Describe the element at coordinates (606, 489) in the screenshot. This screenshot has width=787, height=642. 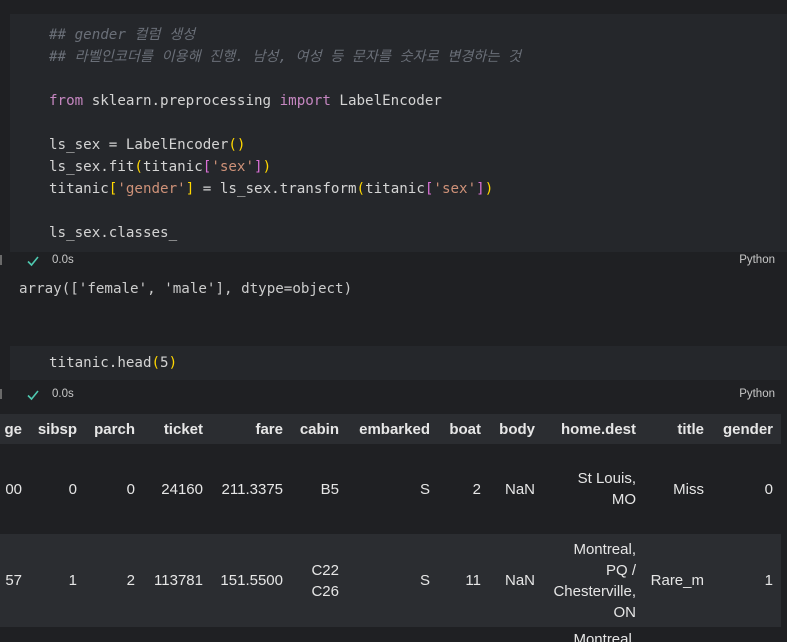
I see `table-cell: St Louis, MO` at that location.